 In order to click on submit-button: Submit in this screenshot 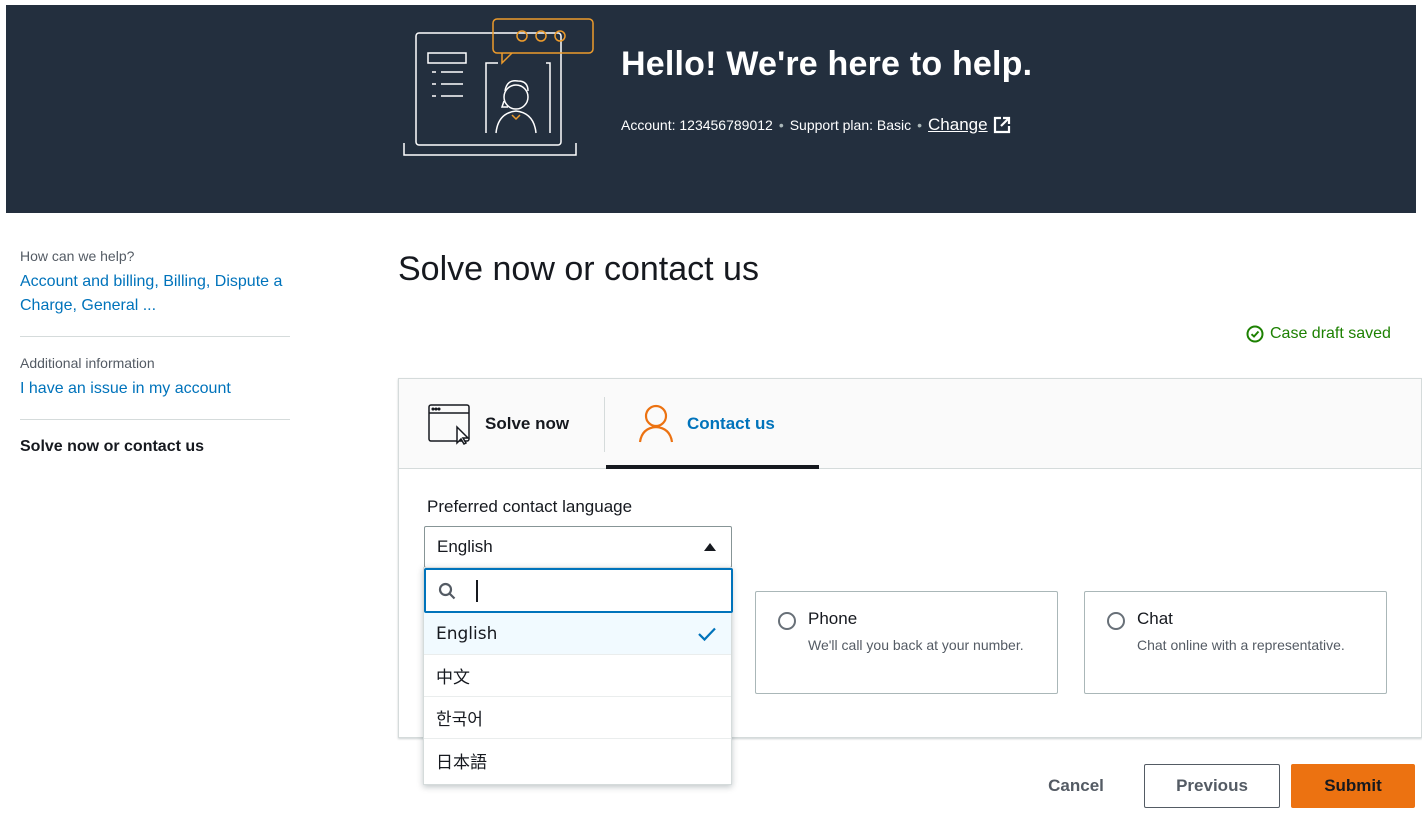, I will do `click(1353, 786)`.